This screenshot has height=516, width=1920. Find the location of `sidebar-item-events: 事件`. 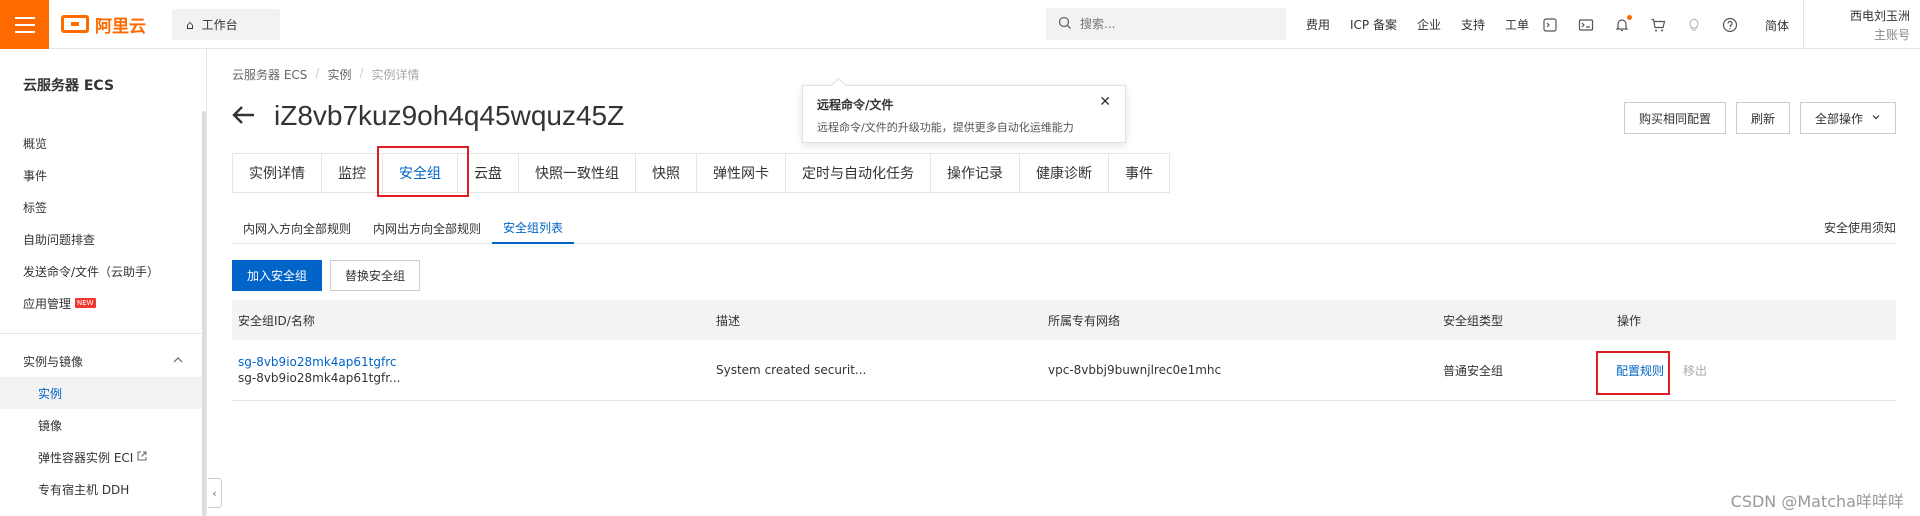

sidebar-item-events: 事件 is located at coordinates (101, 175).